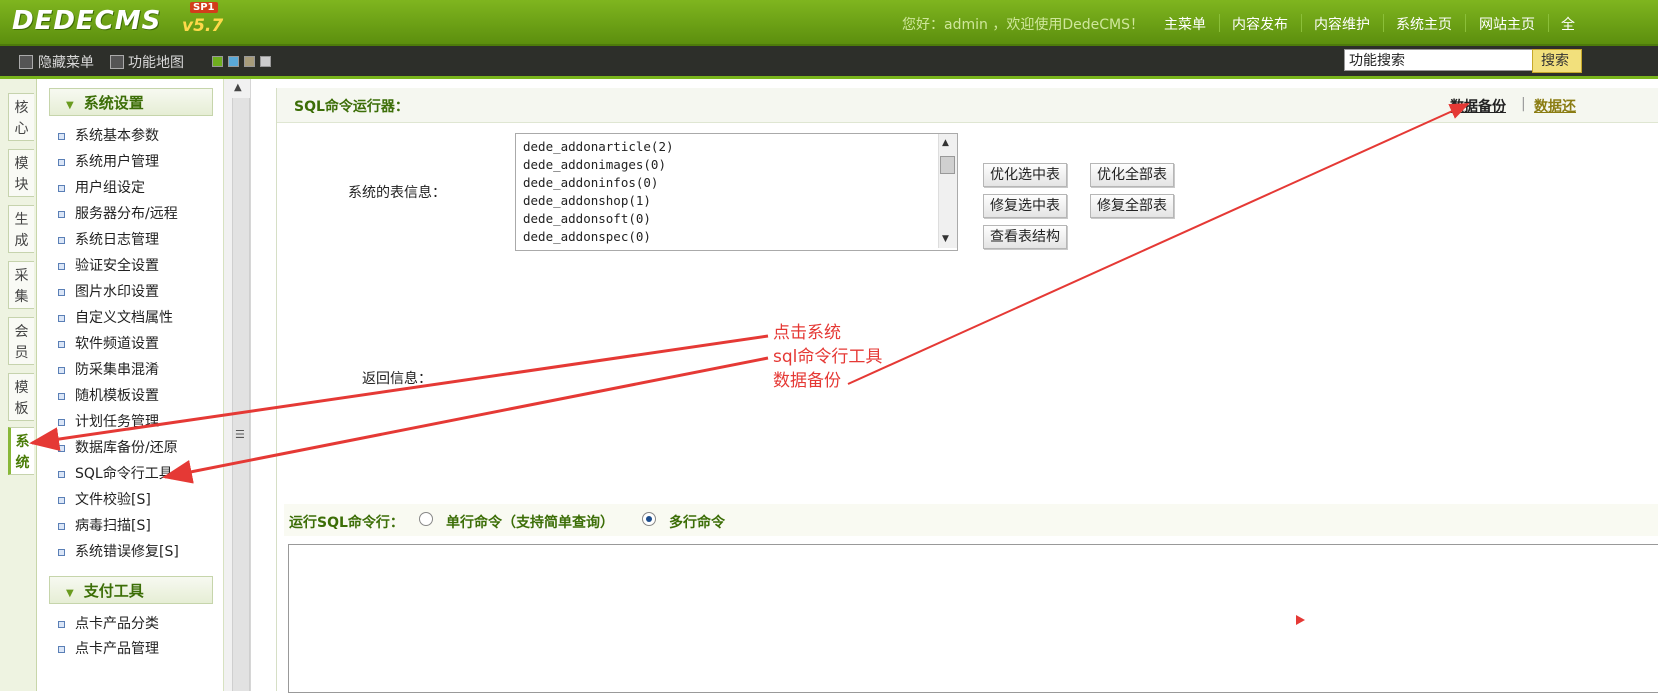 The width and height of the screenshot is (1658, 693). Describe the element at coordinates (465, 420) in the screenshot. I see `arrow-to-sql-tool` at that location.